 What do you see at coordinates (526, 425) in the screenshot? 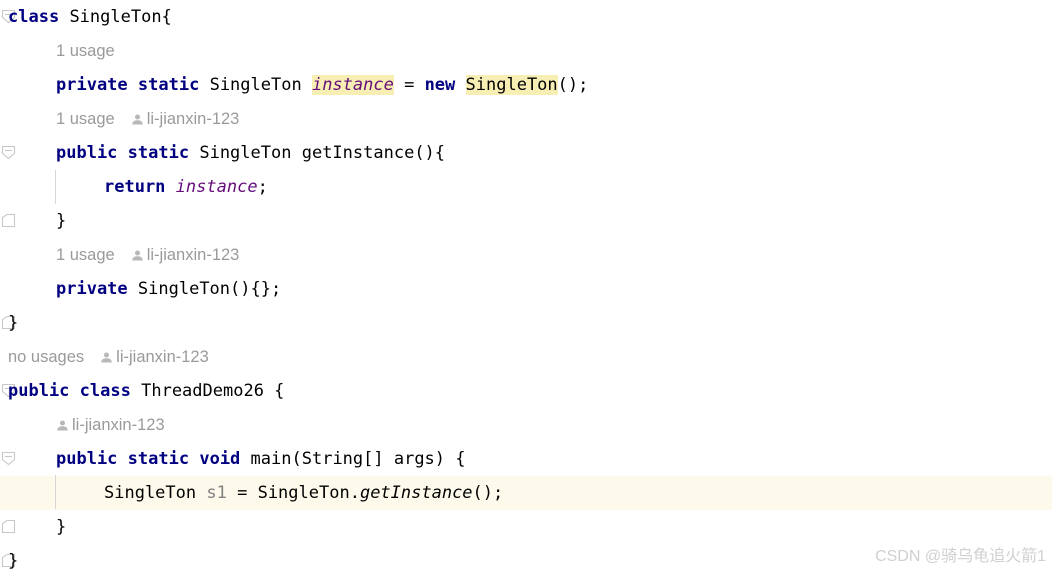
I see `editor-hint-row: li-jianxin-123` at bounding box center [526, 425].